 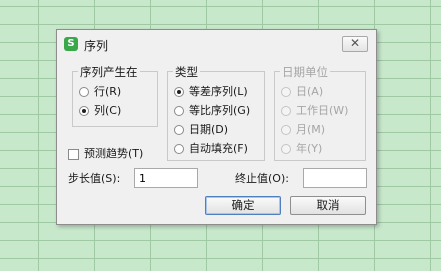 I want to click on step-value-input, so click(x=166, y=178).